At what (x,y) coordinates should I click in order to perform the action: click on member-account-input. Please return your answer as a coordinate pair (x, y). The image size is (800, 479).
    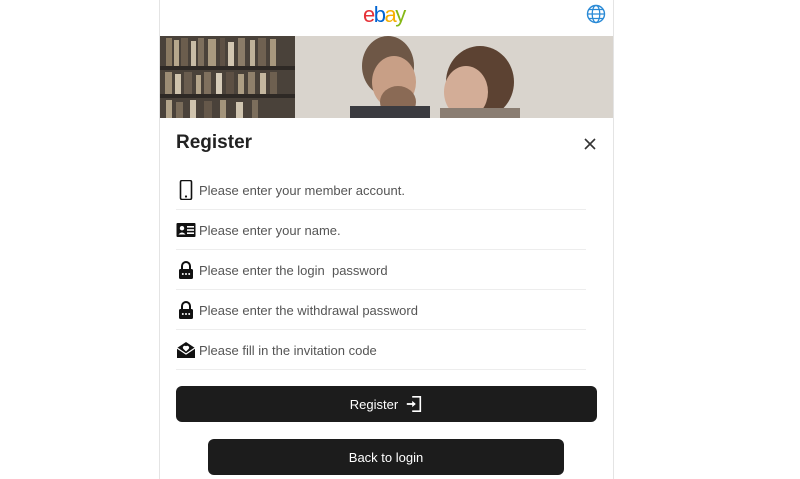
    Looking at the image, I should click on (389, 190).